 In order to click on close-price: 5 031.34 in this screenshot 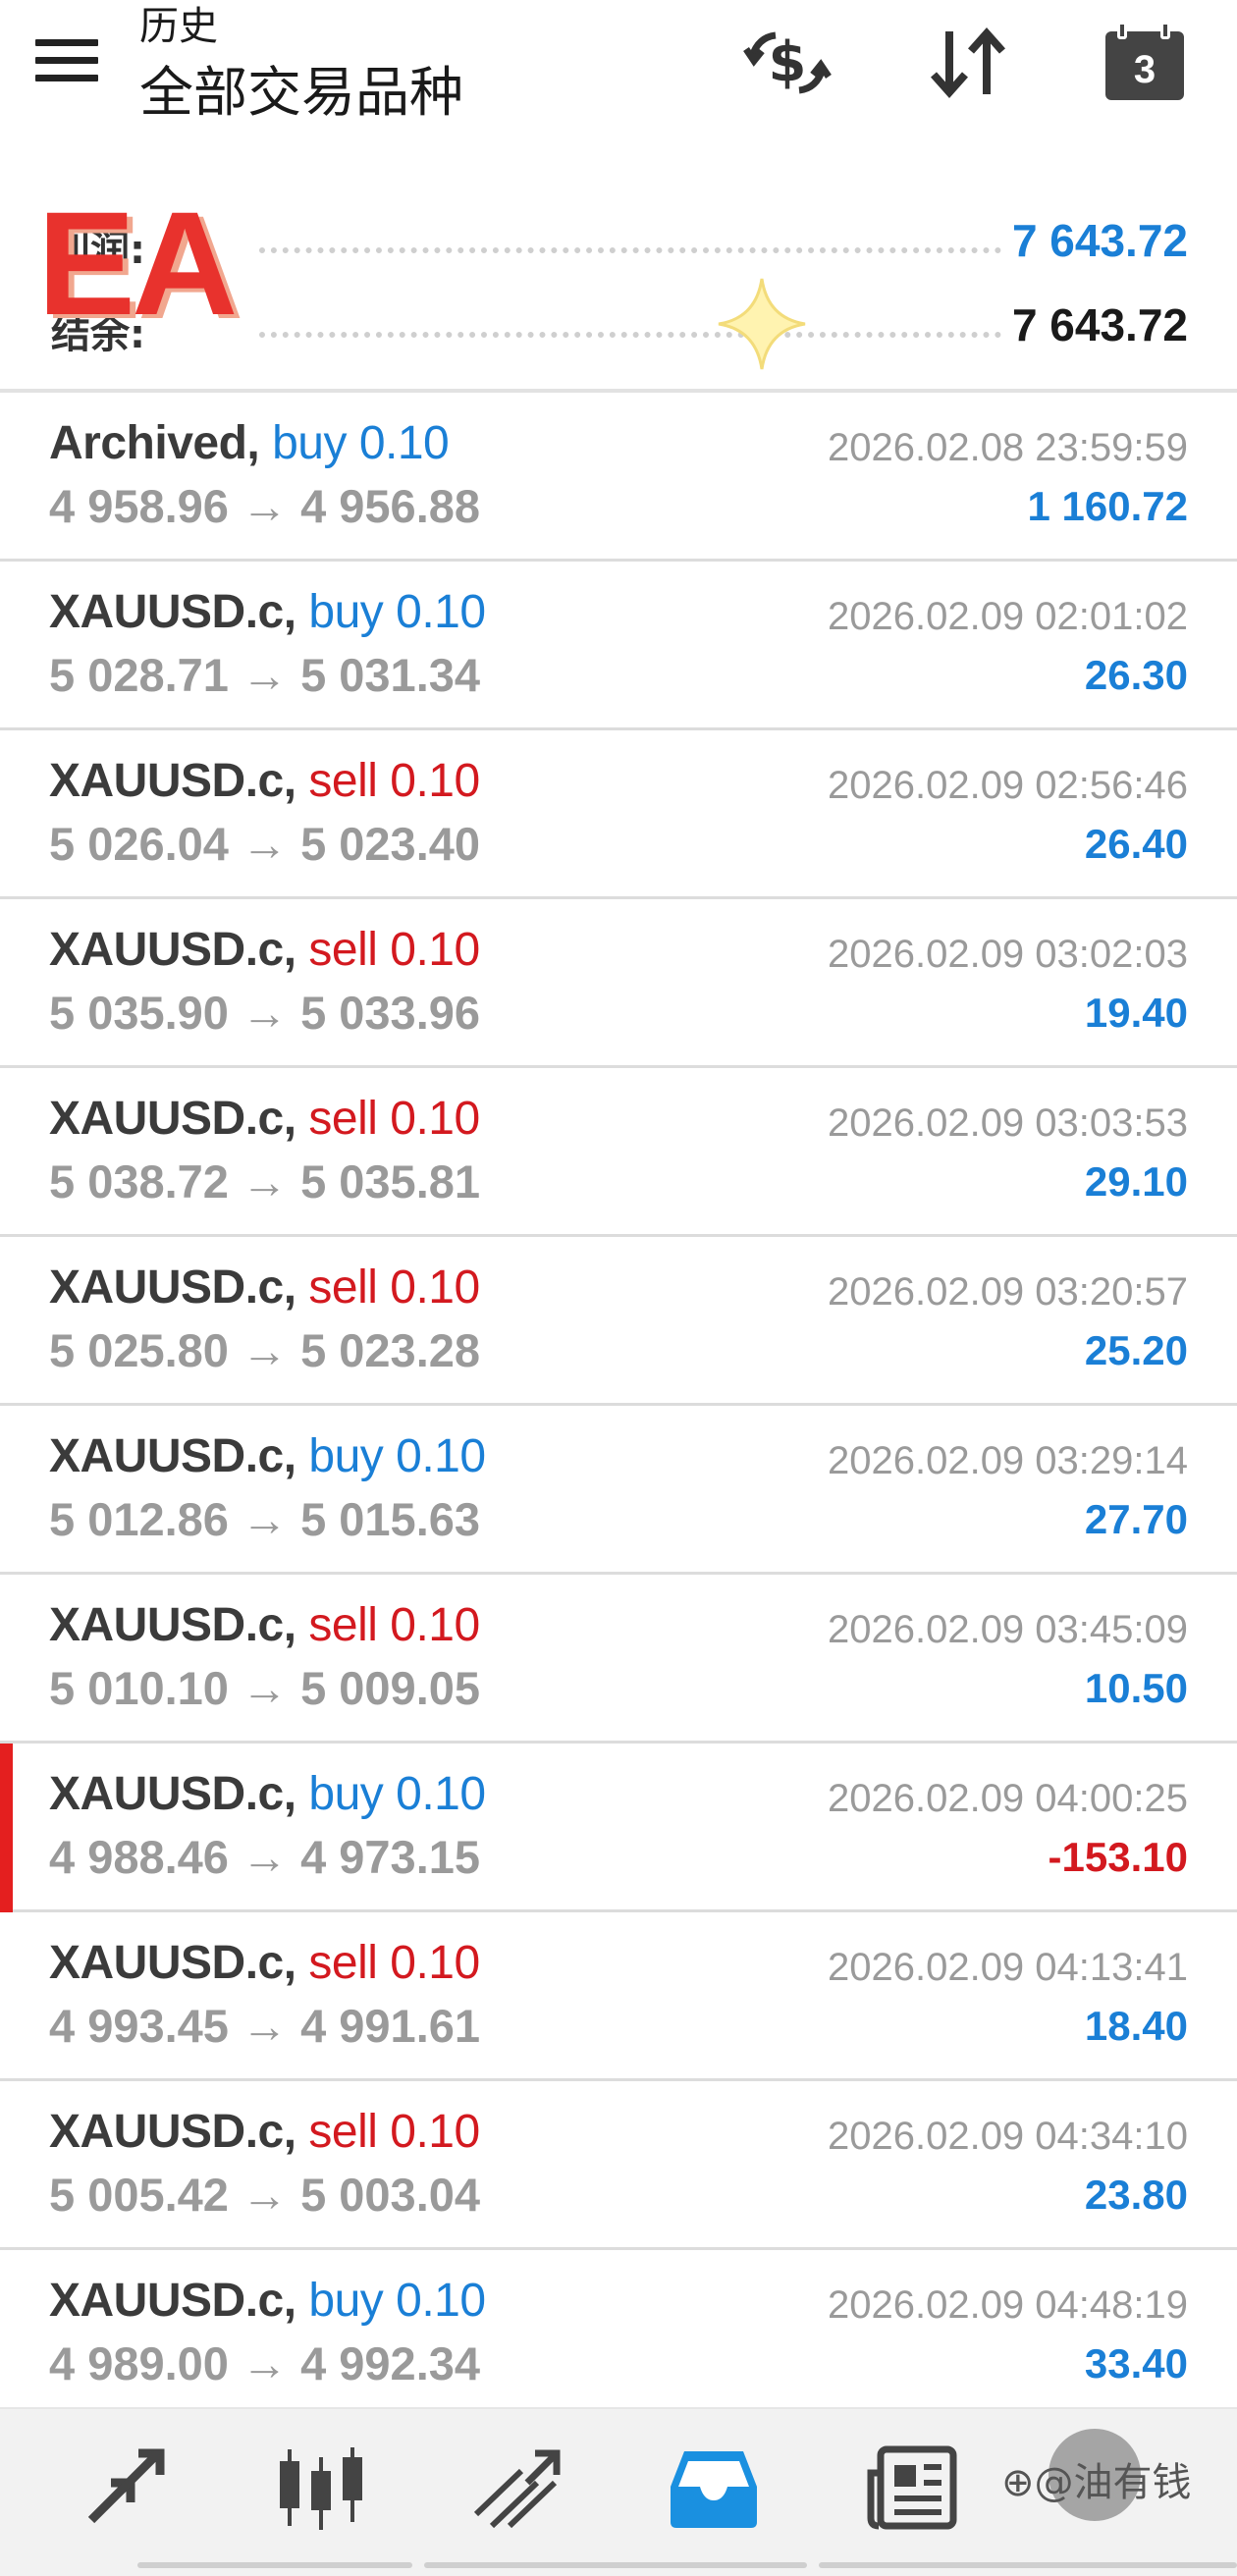, I will do `click(390, 675)`.